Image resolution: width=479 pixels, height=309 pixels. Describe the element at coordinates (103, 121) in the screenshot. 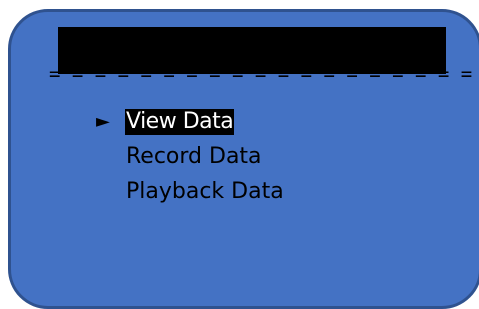

I see `right-triangle-icon: ►` at that location.